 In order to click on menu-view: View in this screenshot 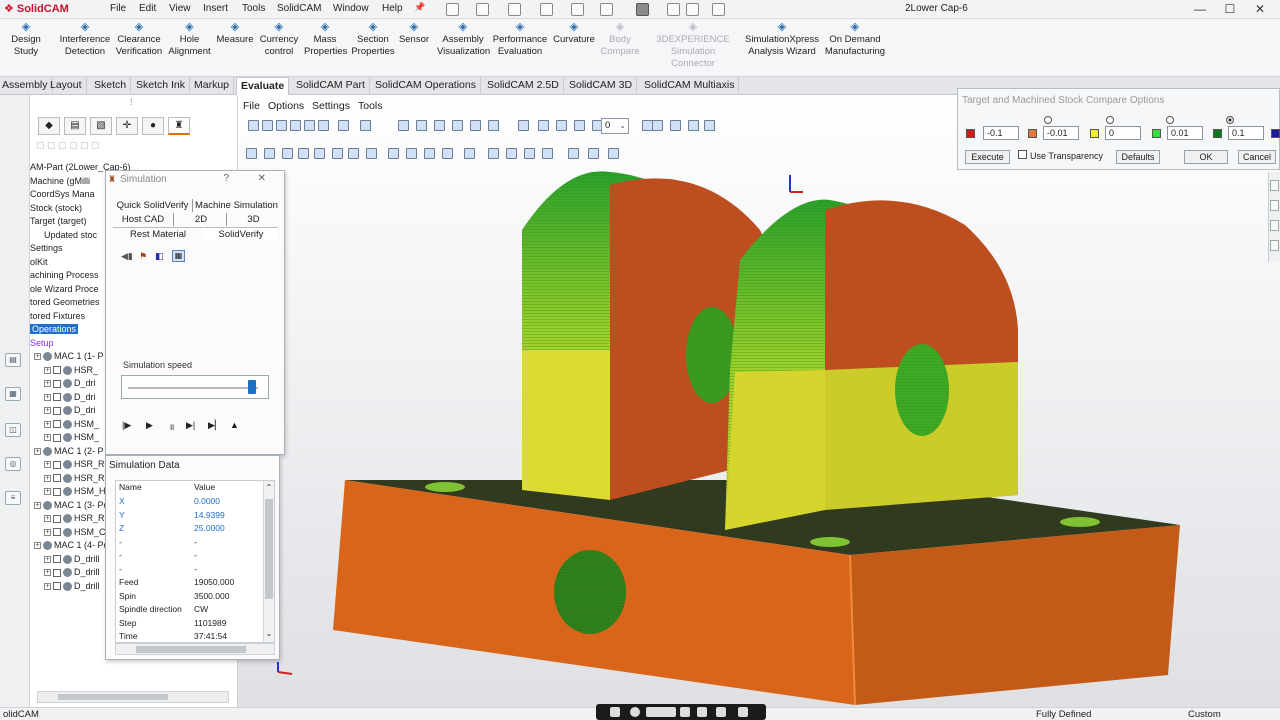, I will do `click(180, 8)`.